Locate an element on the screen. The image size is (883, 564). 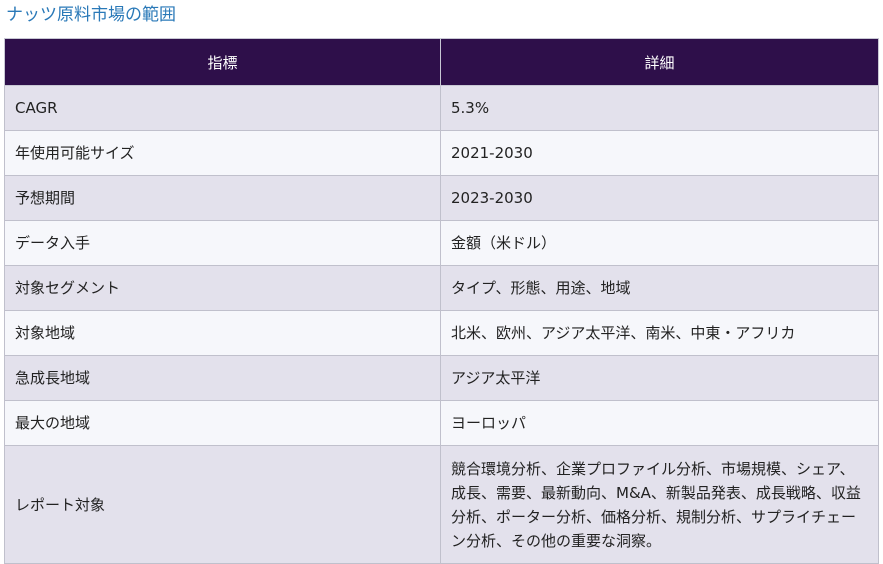
row-value: 金額（米ドル） is located at coordinates (659, 243).